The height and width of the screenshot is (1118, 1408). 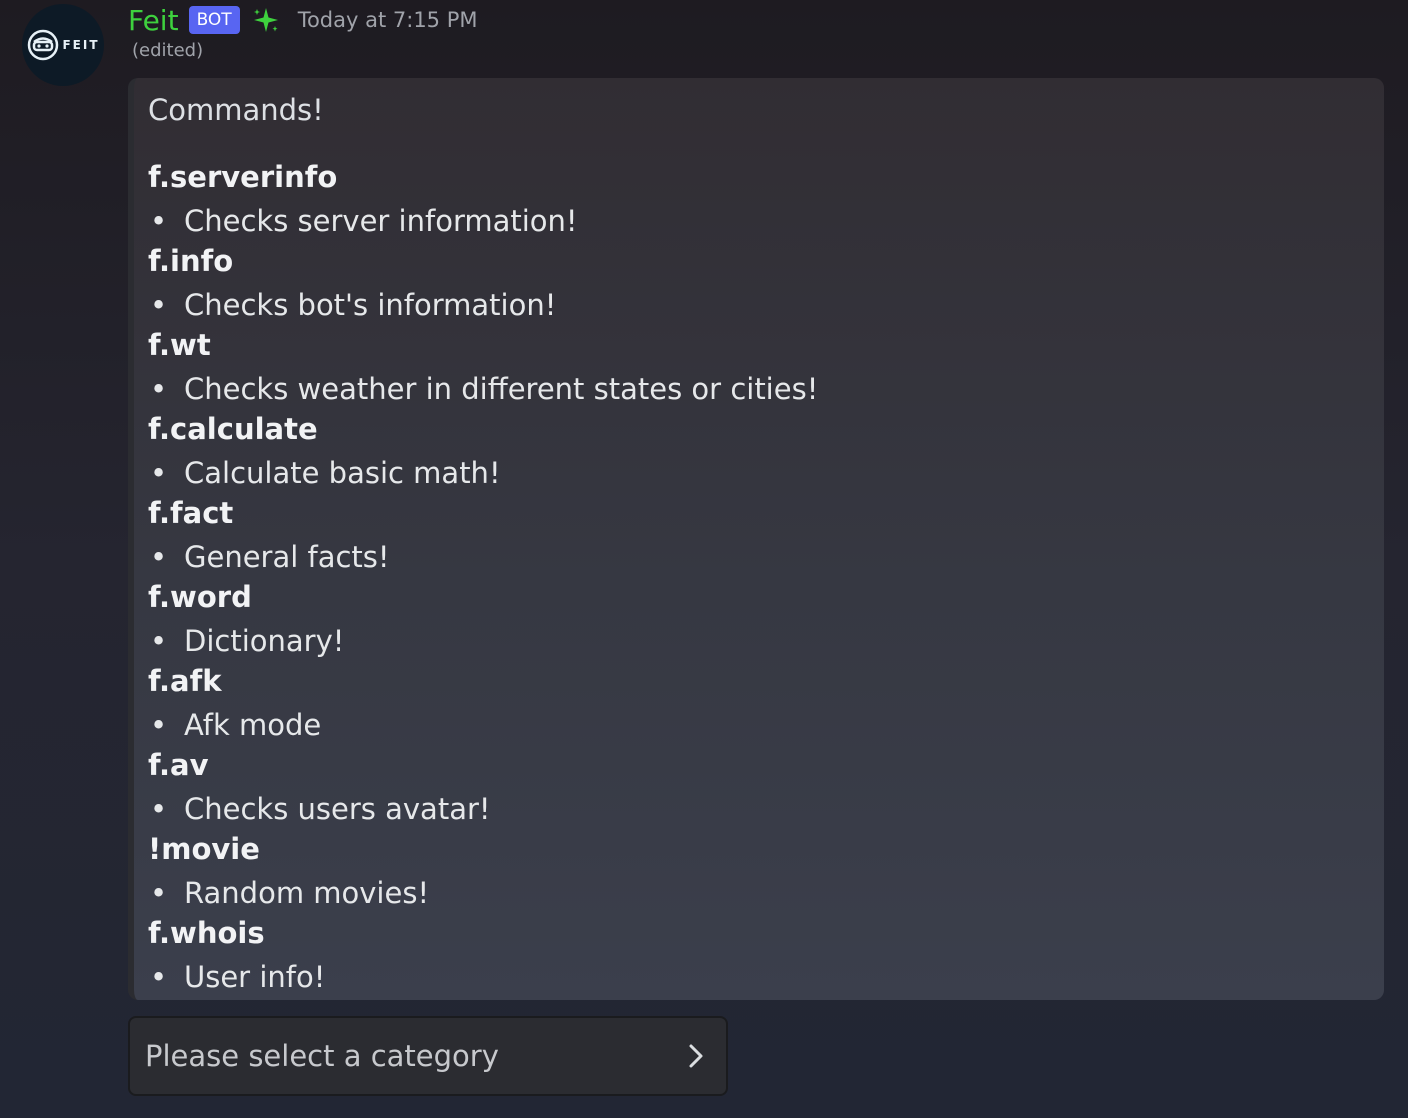 What do you see at coordinates (191, 261) in the screenshot?
I see `command-name: f.info` at bounding box center [191, 261].